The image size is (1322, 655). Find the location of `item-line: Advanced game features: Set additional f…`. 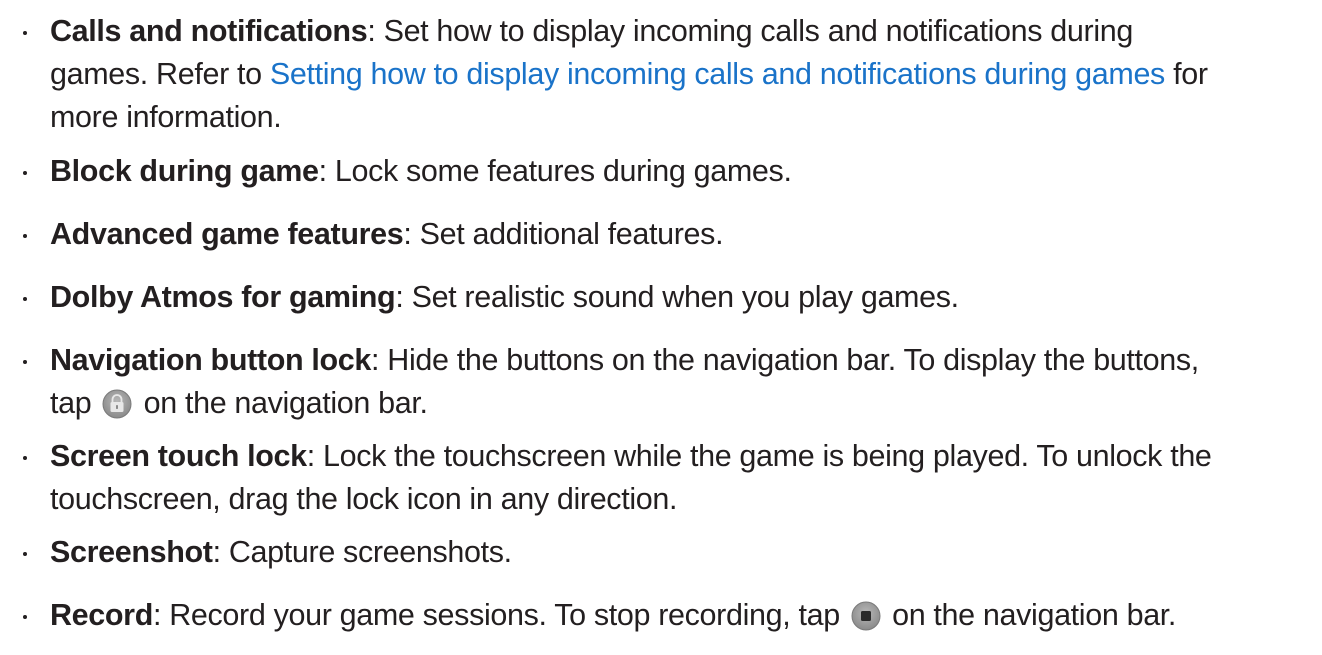

item-line: Advanced game features: Set additional f… is located at coordinates (387, 234).